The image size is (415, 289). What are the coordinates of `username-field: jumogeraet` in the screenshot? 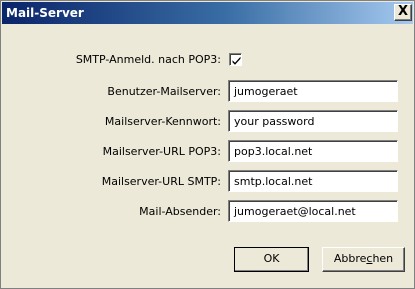 It's located at (313, 91).